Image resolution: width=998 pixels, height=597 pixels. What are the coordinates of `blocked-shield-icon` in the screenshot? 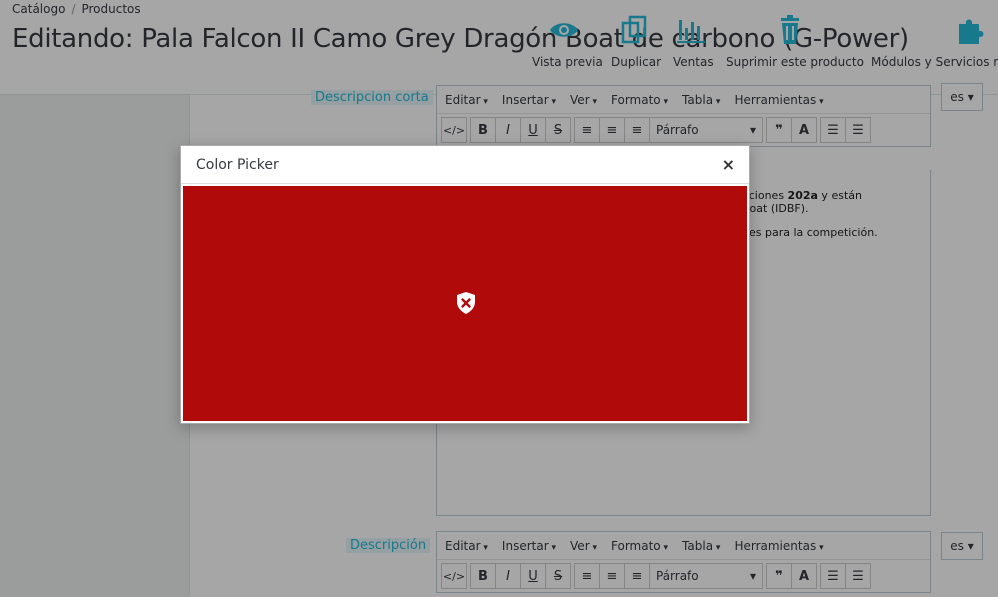 It's located at (466, 303).